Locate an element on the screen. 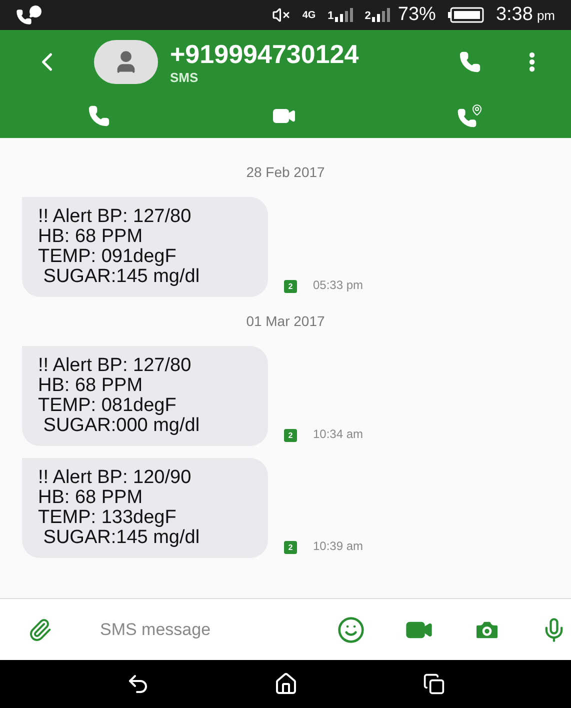 The width and height of the screenshot is (571, 708). call-message-icon is located at coordinates (29, 15).